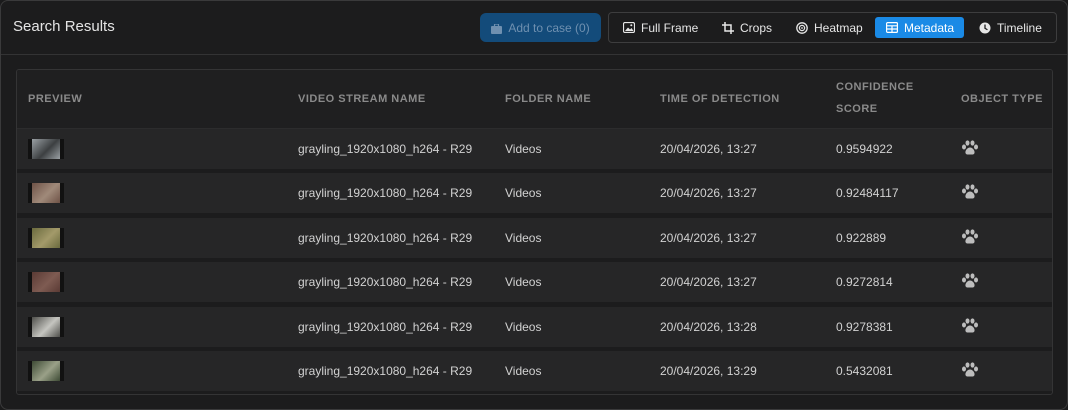  Describe the element at coordinates (720, 99) in the screenshot. I see `column-header-time-of-detection: TIME OF DETECTION` at that location.